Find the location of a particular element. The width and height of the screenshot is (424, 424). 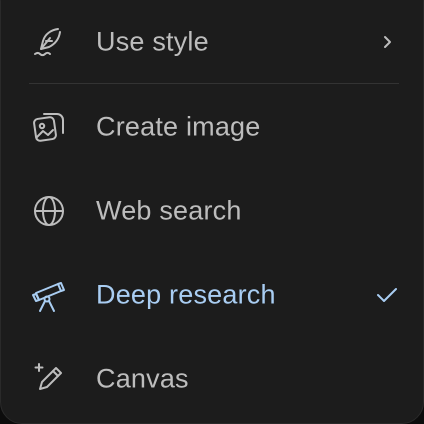

menu-item-label: Canvas is located at coordinates (142, 378).